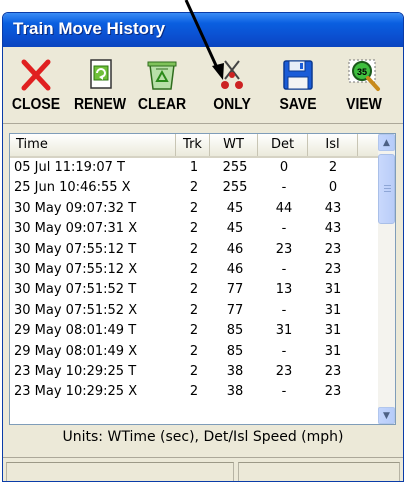 Image resolution: width=409 pixels, height=483 pixels. I want to click on cell-trk: 1, so click(194, 167).